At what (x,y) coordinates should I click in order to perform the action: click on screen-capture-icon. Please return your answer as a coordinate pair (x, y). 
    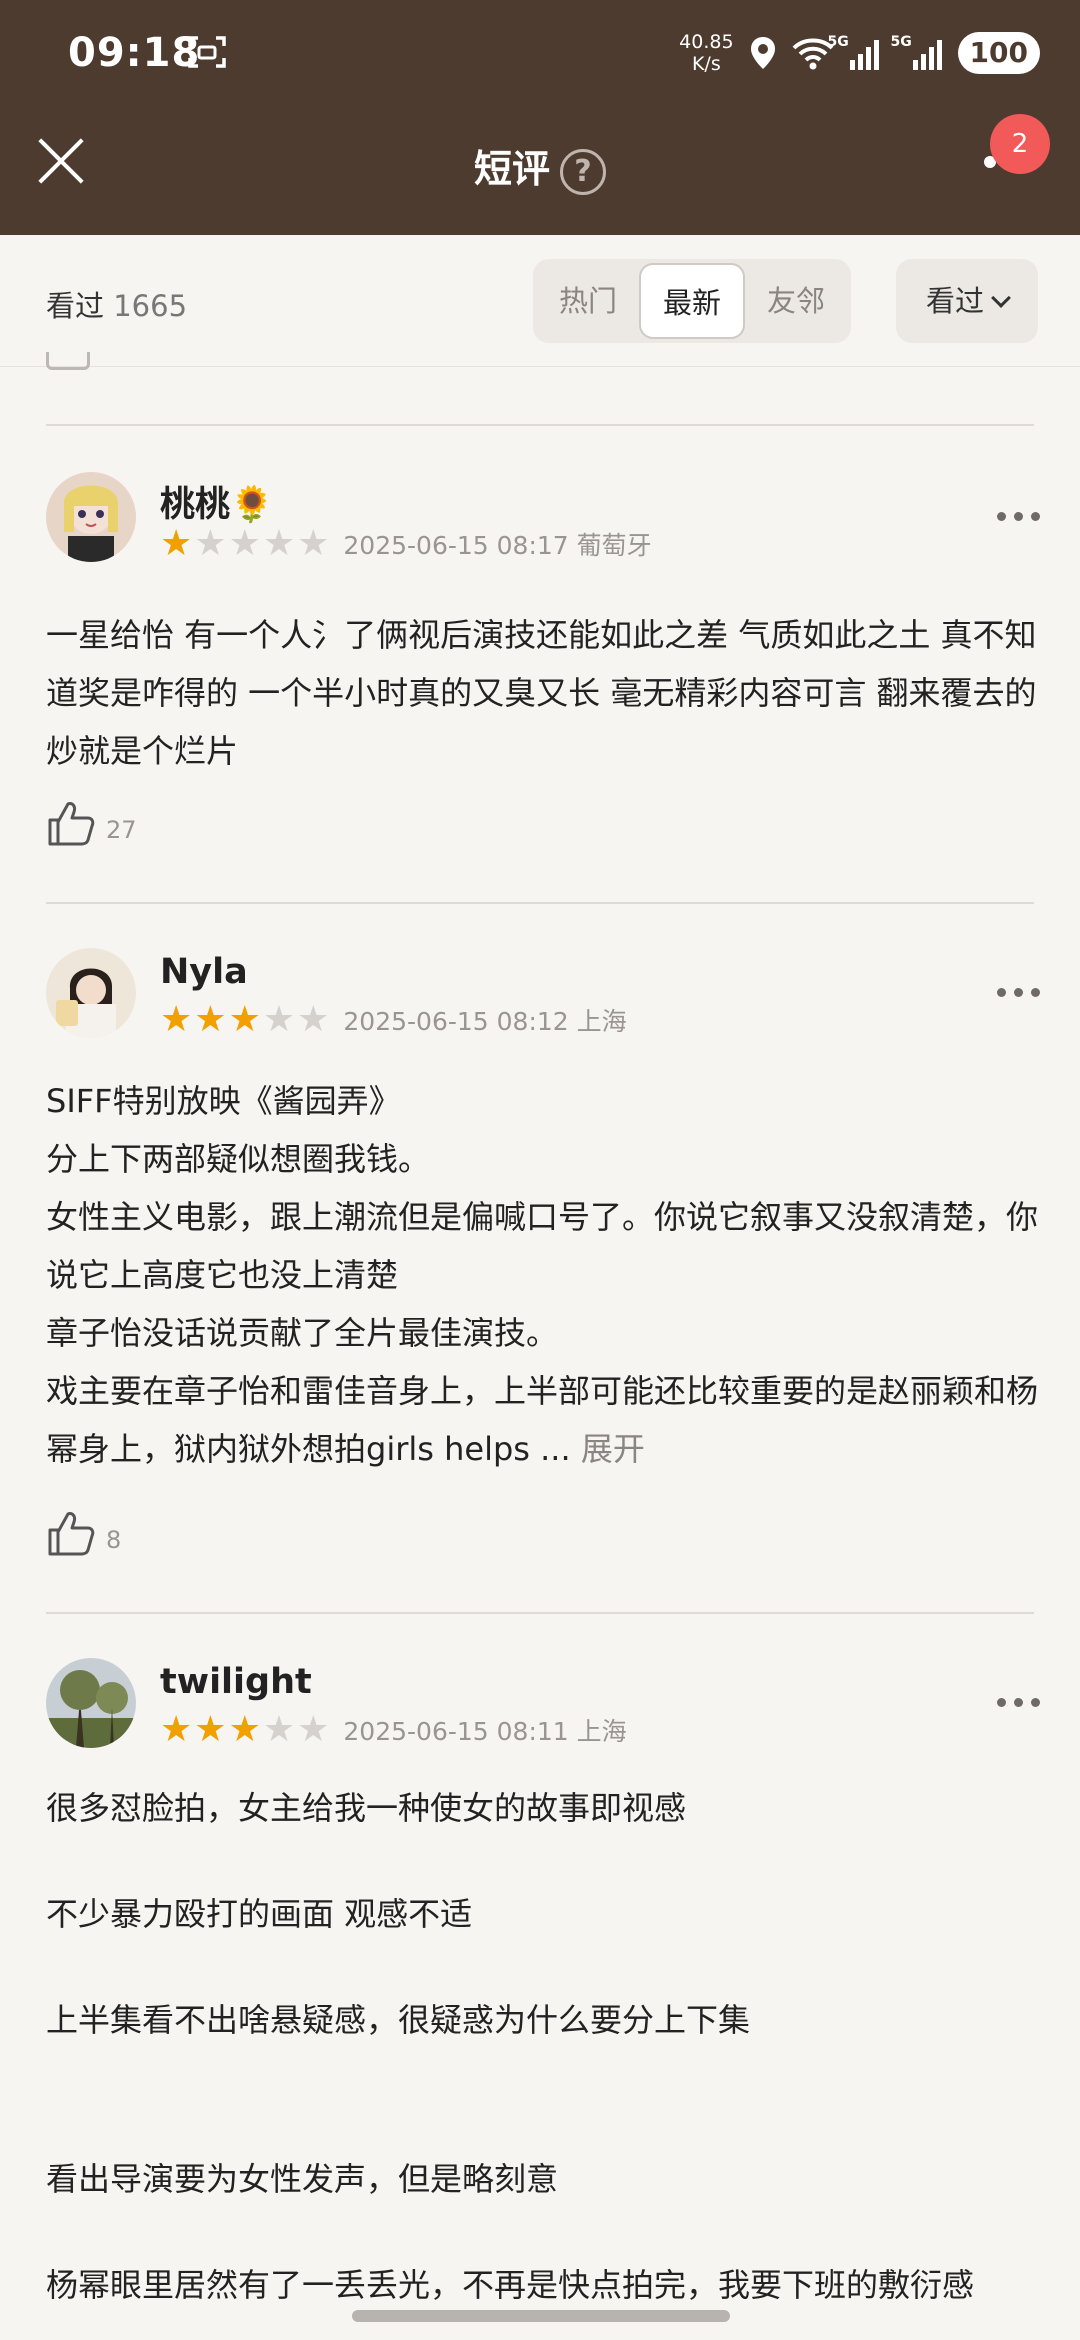
    Looking at the image, I should click on (207, 52).